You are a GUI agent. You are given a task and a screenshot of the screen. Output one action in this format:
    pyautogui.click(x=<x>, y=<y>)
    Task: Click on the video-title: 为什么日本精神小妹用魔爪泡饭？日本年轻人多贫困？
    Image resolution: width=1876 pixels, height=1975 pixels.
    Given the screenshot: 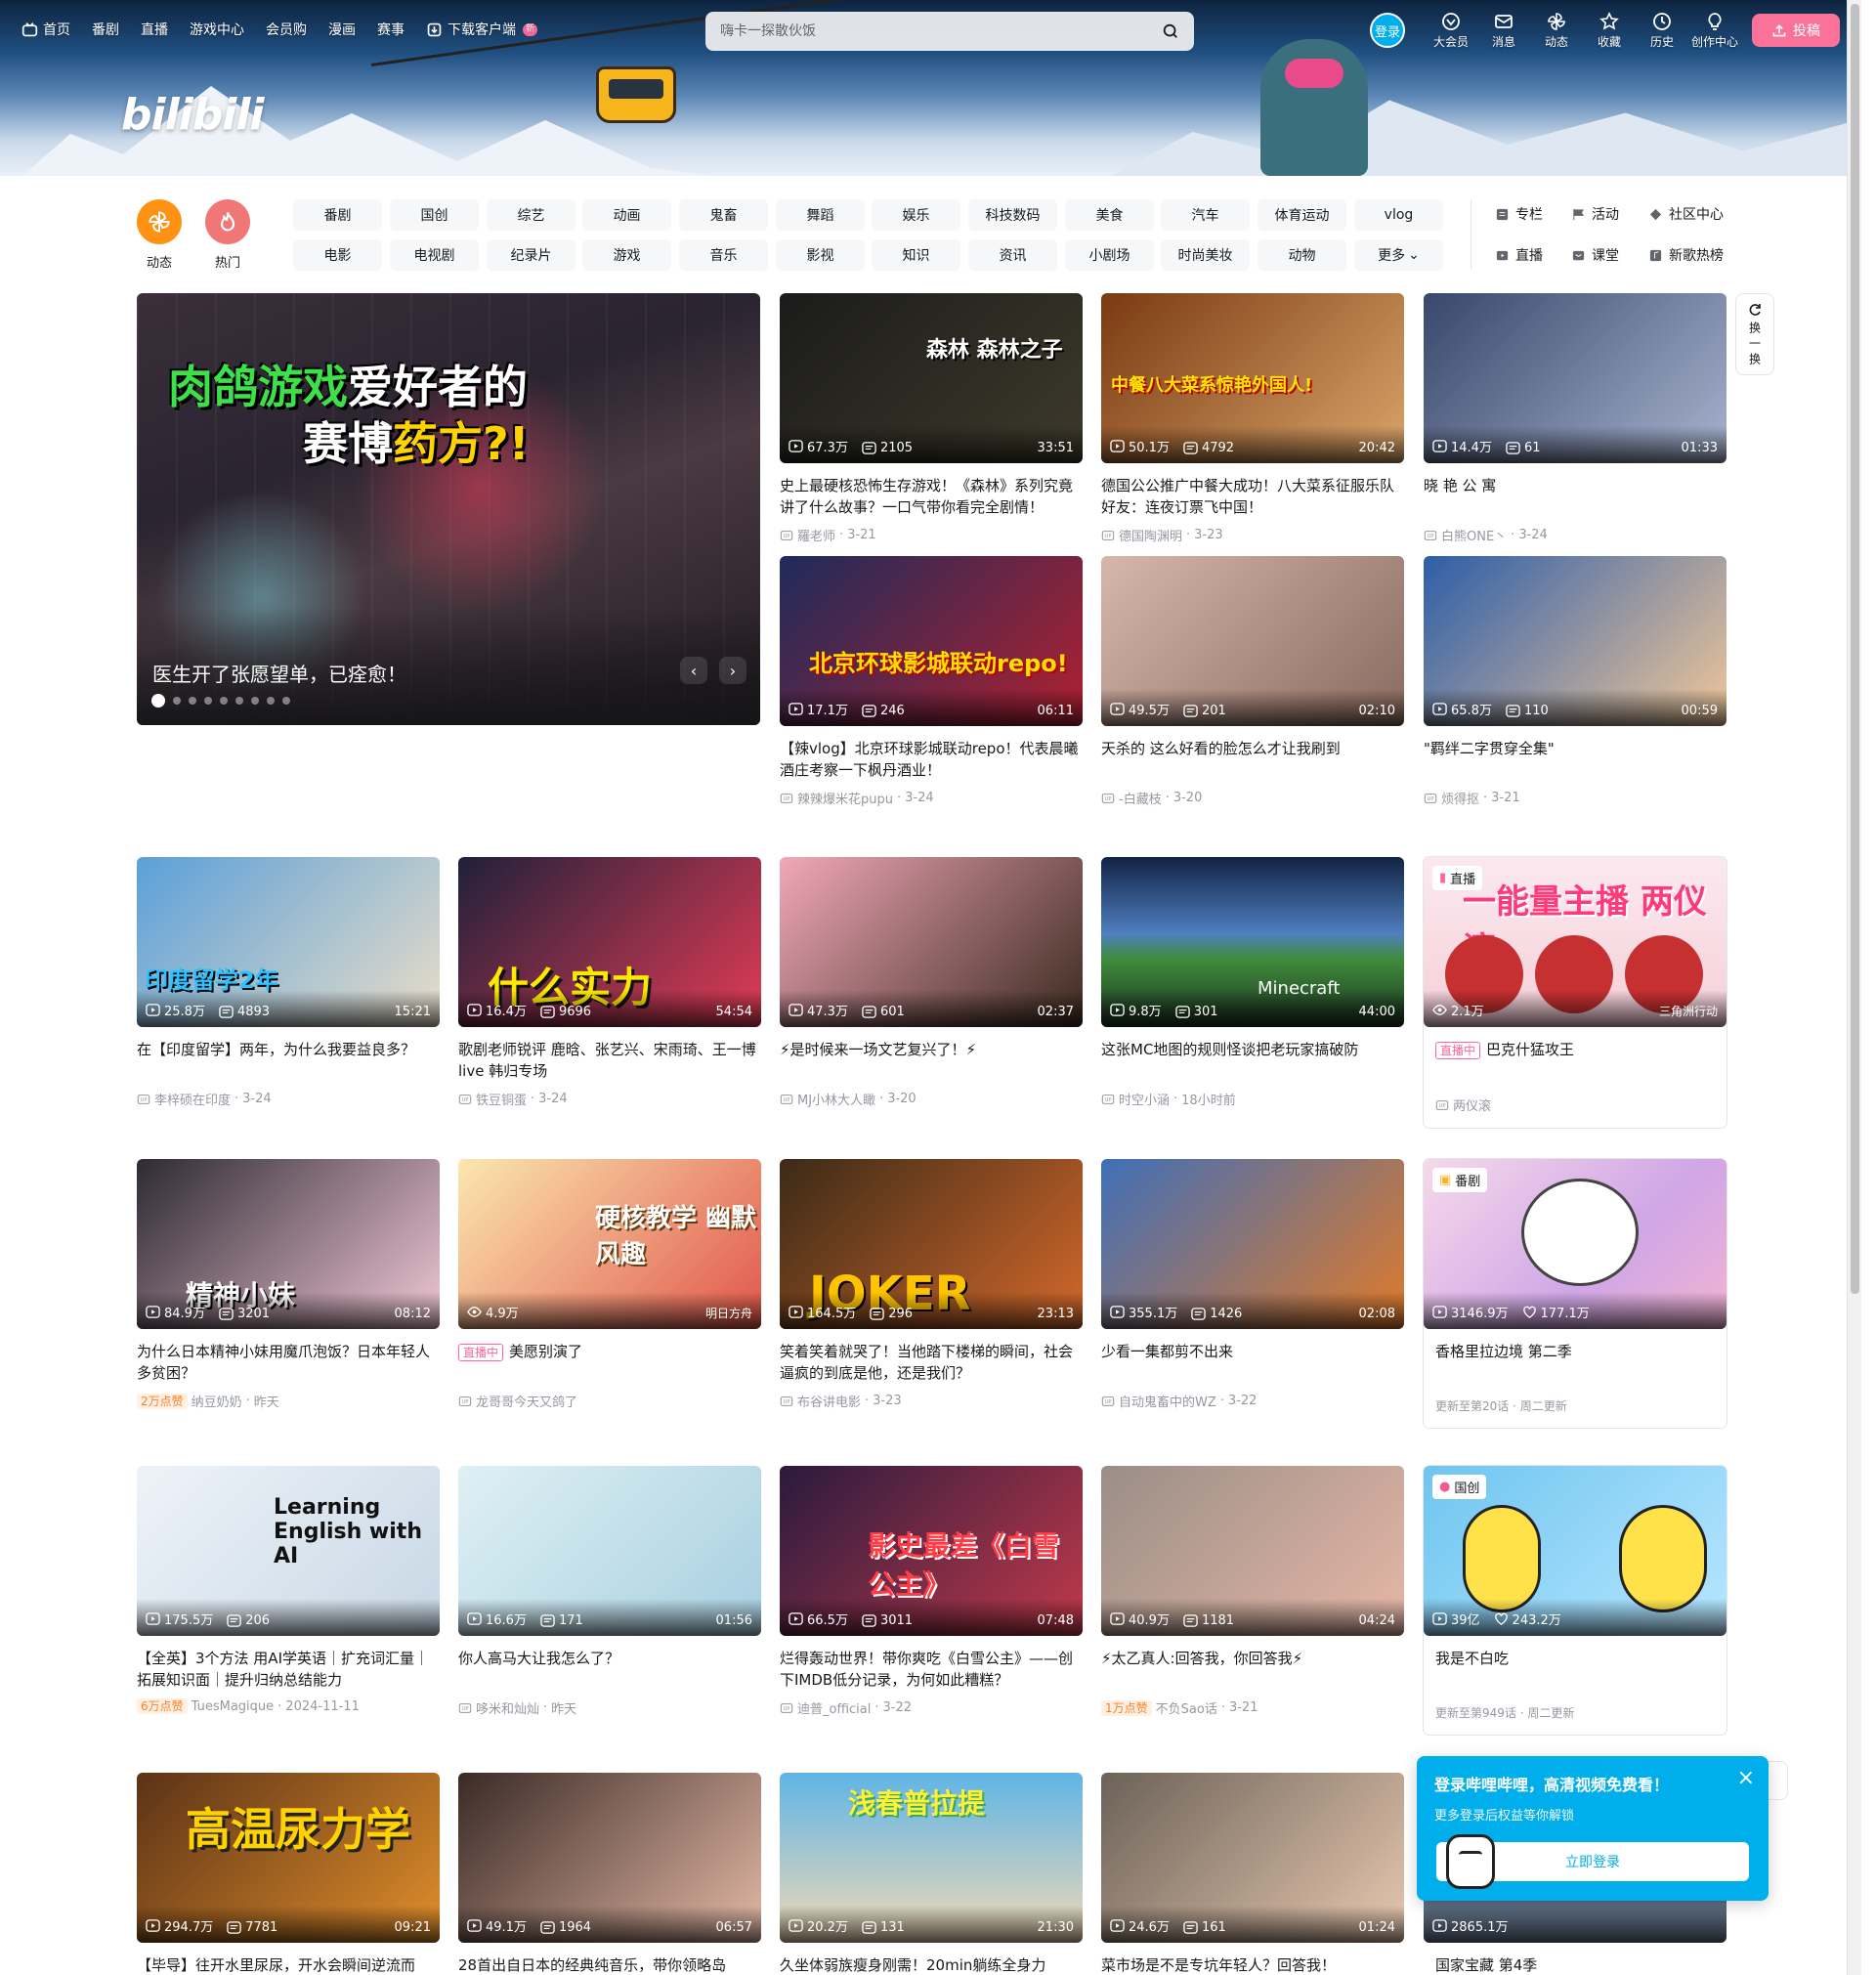 What is the action you would take?
    pyautogui.click(x=288, y=1362)
    